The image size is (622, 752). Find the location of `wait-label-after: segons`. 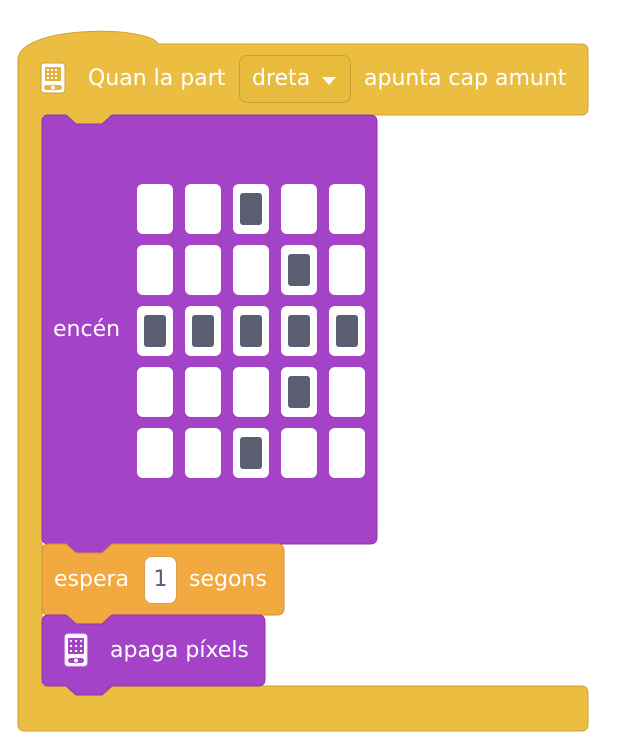

wait-label-after: segons is located at coordinates (228, 579).